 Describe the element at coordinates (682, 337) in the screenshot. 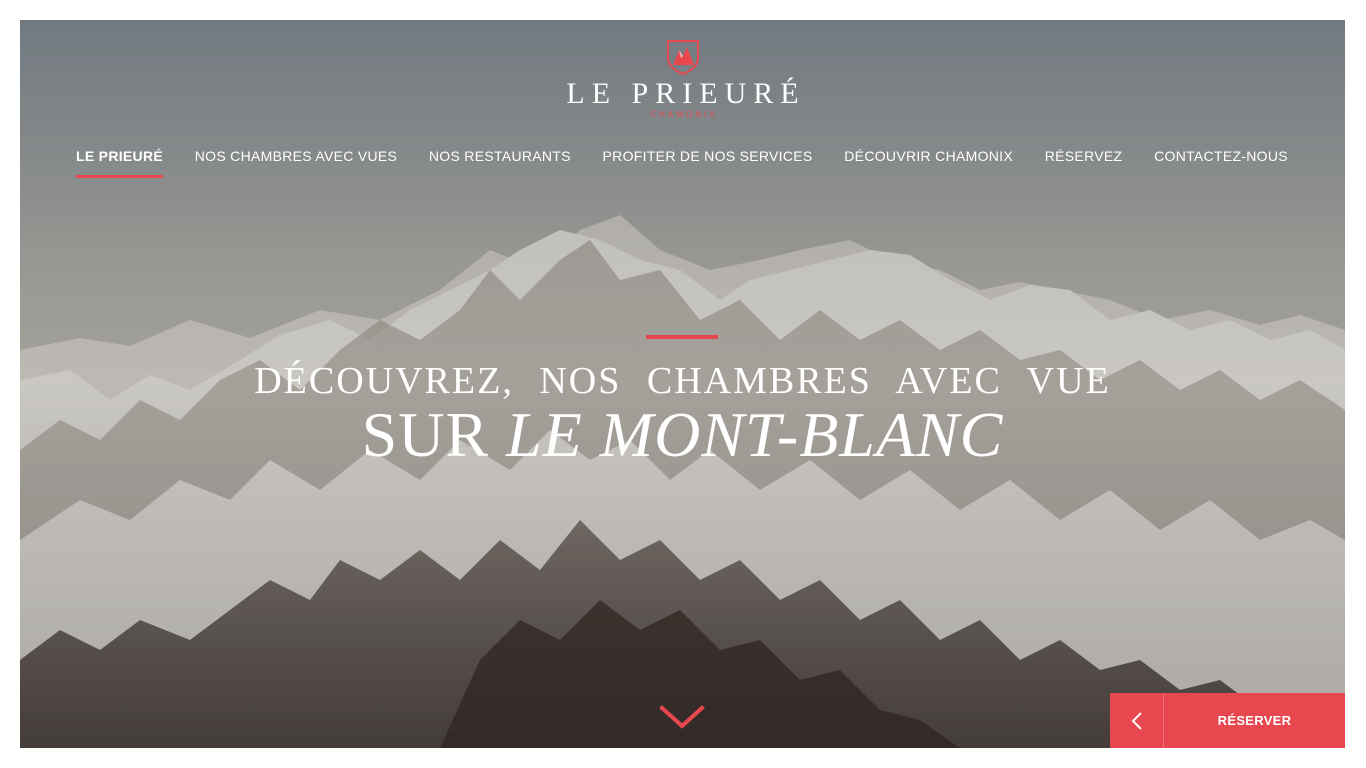

I see `headline-accent-line` at that location.